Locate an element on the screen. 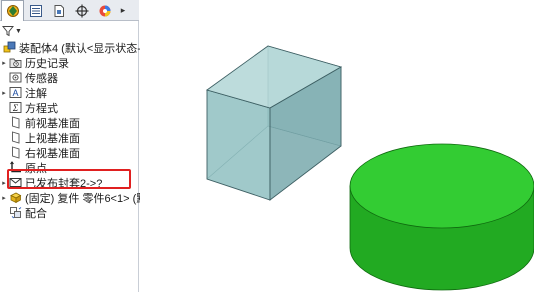 The width and height of the screenshot is (534, 292). svg-text: A is located at coordinates (15, 93).